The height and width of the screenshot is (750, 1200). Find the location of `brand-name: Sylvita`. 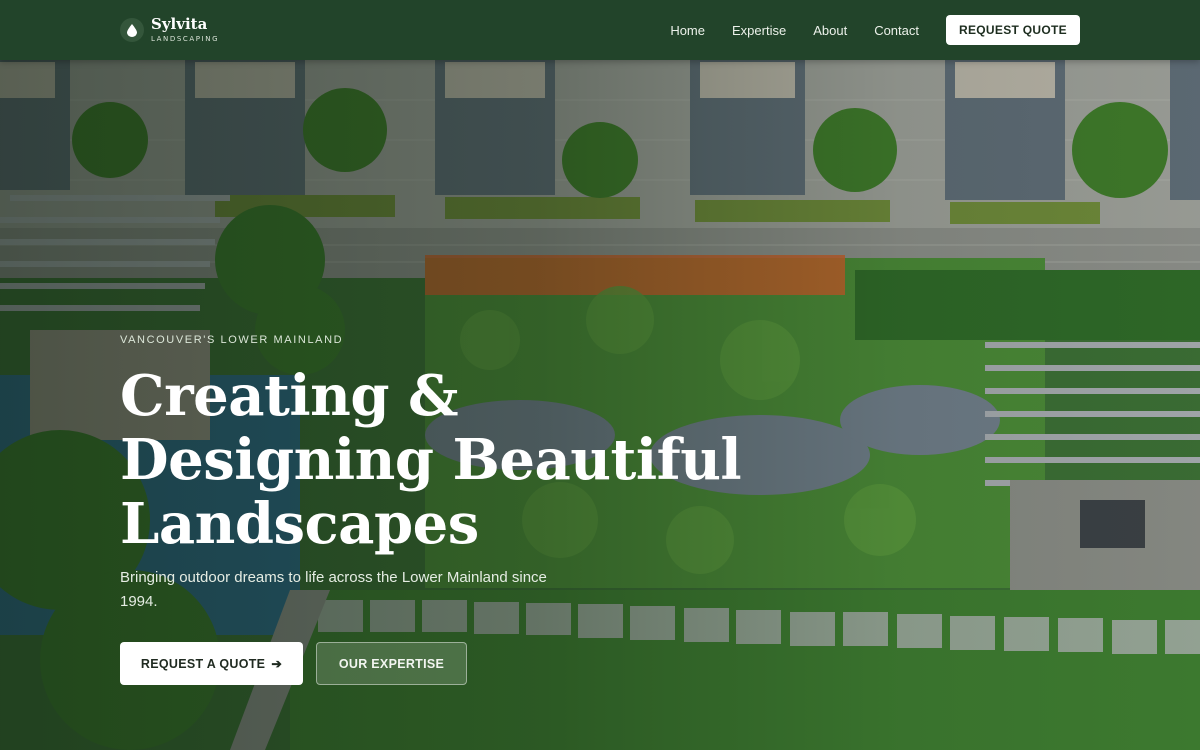

brand-name: Sylvita is located at coordinates (179, 24).